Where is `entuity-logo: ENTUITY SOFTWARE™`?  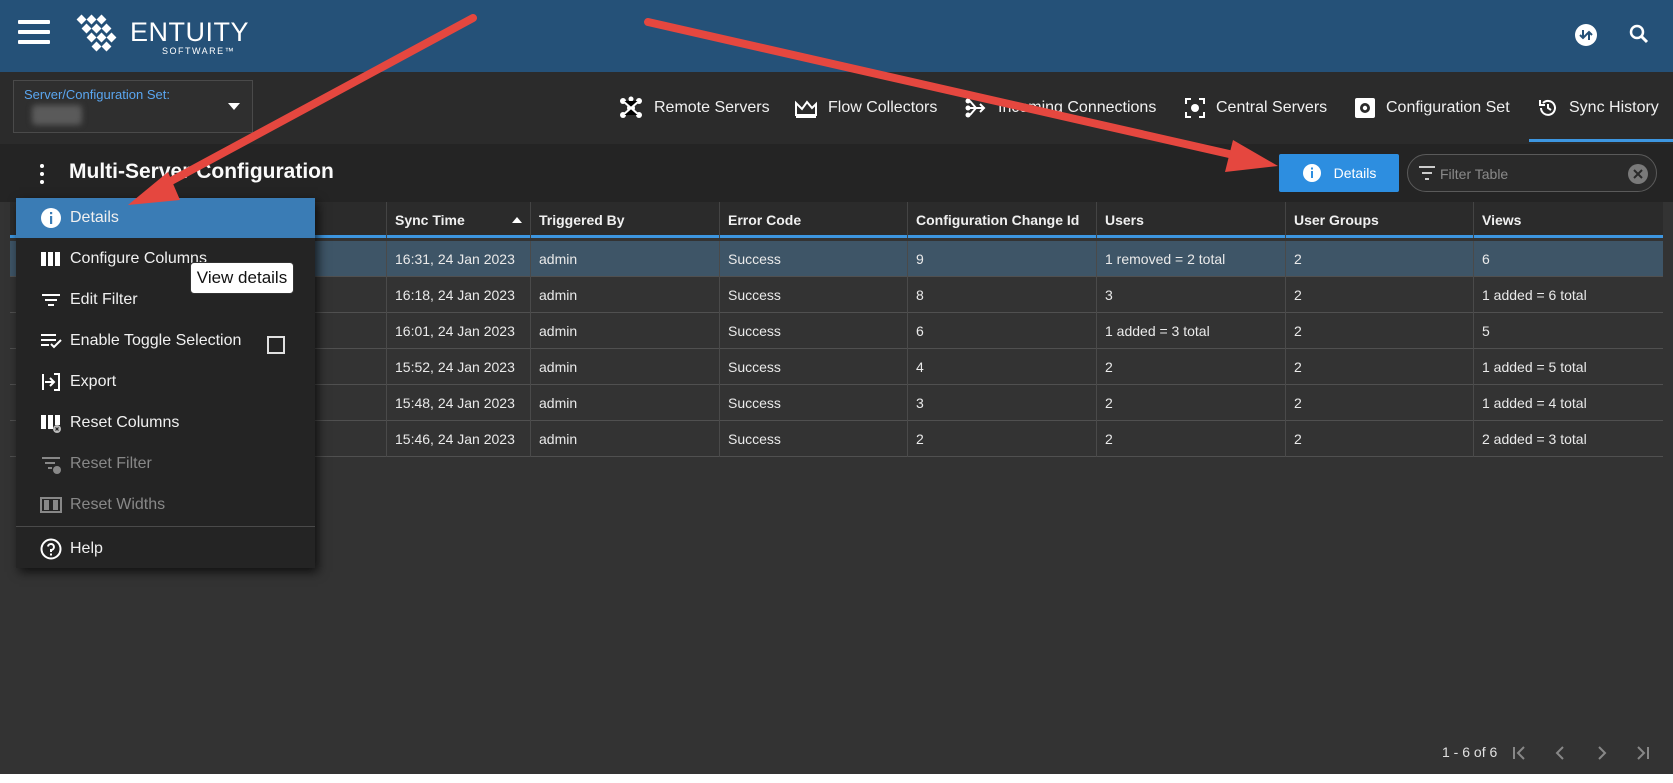 entuity-logo: ENTUITY SOFTWARE™ is located at coordinates (162, 36).